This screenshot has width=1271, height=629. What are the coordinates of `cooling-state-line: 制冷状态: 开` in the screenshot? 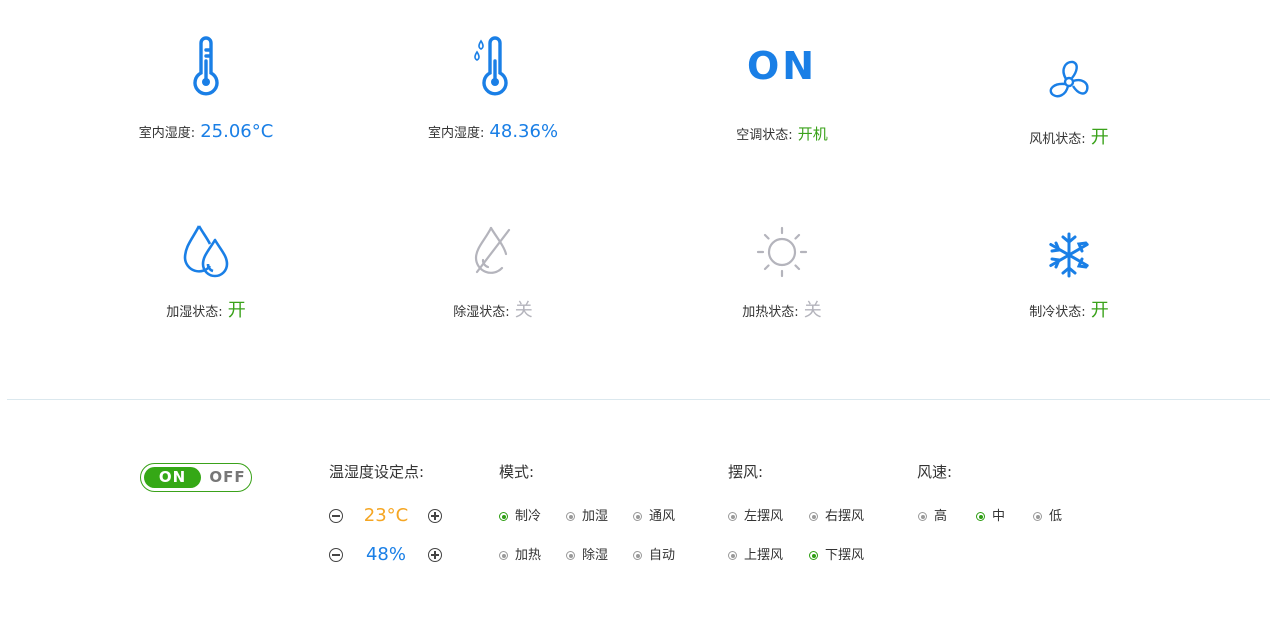 It's located at (1069, 309).